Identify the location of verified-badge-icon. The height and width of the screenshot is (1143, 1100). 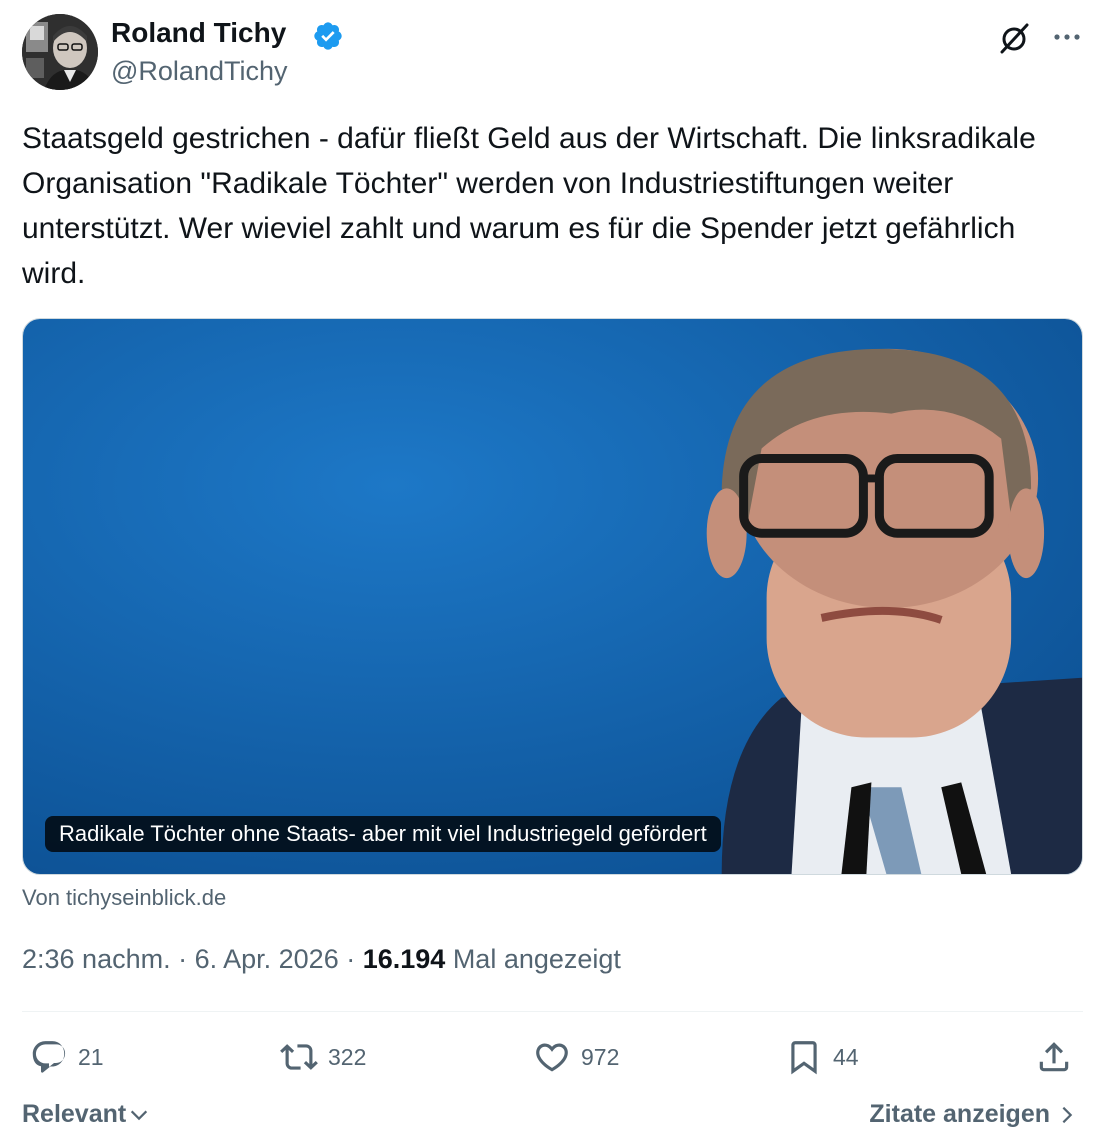
(328, 36).